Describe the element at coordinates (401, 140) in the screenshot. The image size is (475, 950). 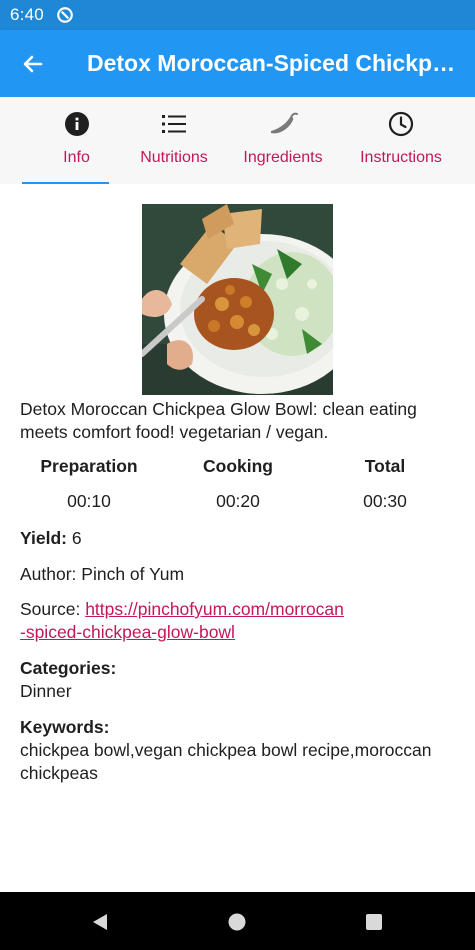
I see `tab-instructions: Instructions` at that location.